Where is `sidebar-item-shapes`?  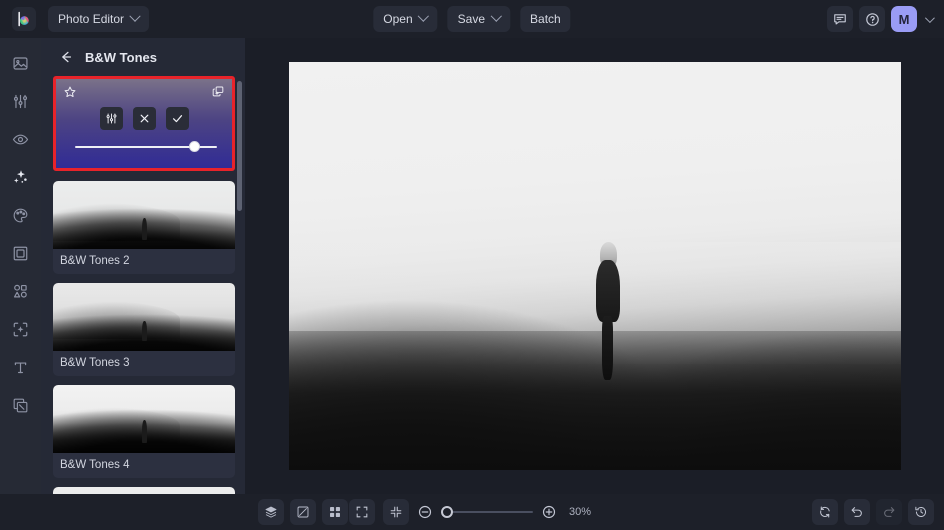 sidebar-item-shapes is located at coordinates (21, 291).